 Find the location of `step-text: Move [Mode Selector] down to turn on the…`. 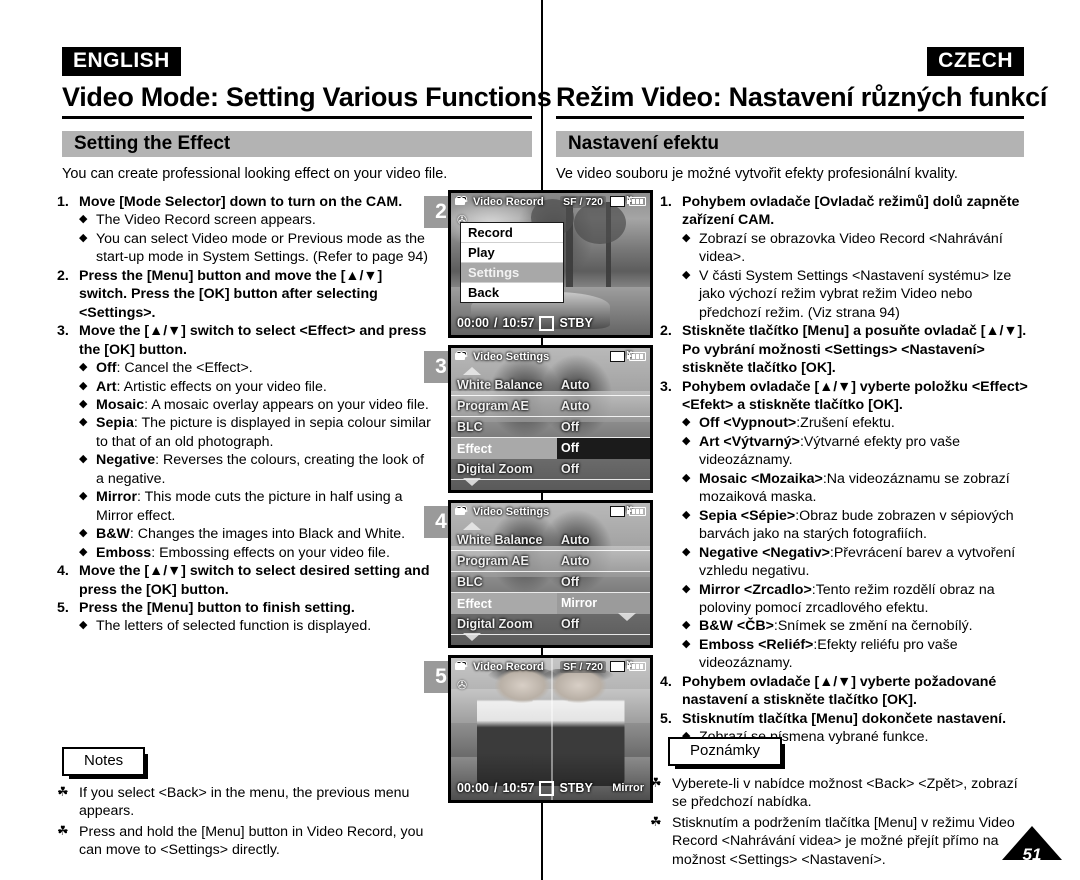

step-text: Move [Mode Selector] down to turn on the… is located at coordinates (241, 202).